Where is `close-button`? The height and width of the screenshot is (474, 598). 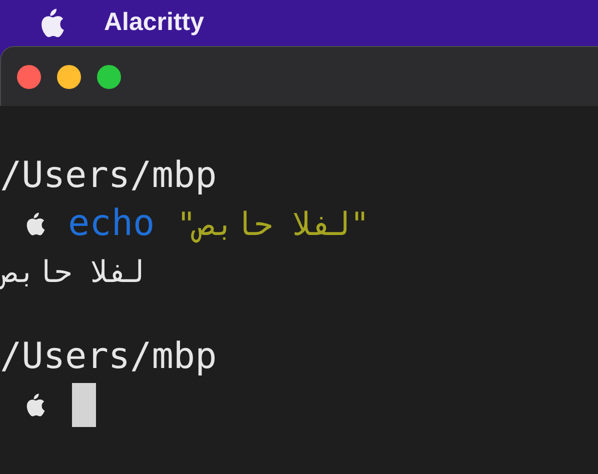 close-button is located at coordinates (29, 76).